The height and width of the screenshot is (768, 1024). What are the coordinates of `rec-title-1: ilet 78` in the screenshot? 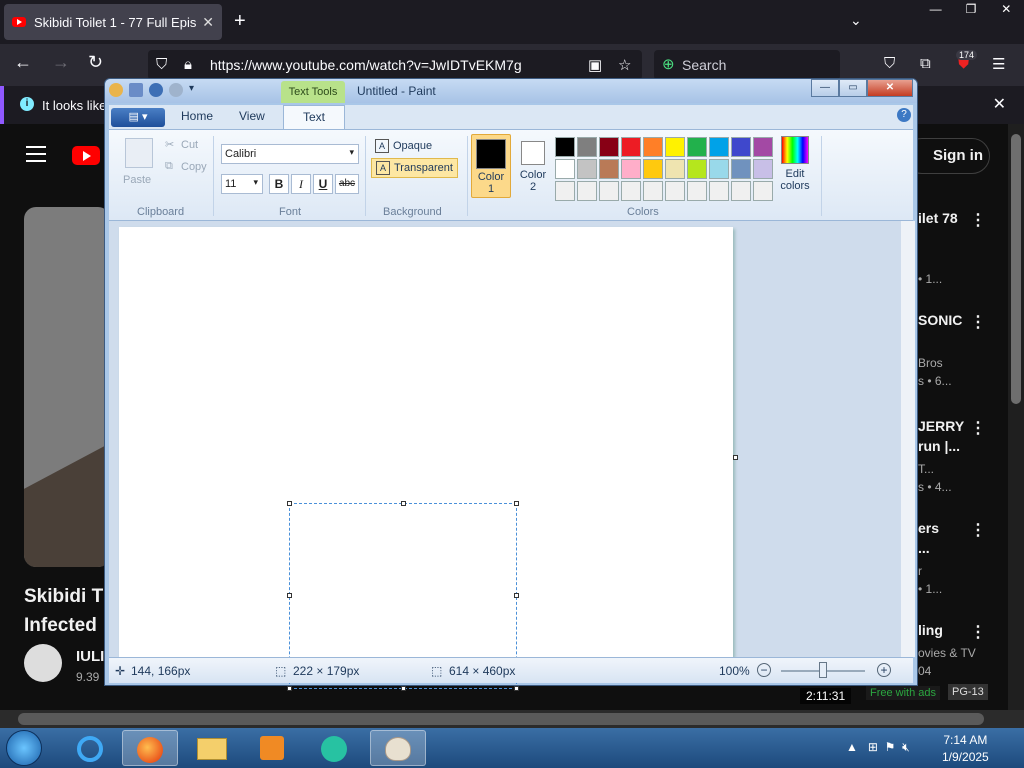 It's located at (938, 218).